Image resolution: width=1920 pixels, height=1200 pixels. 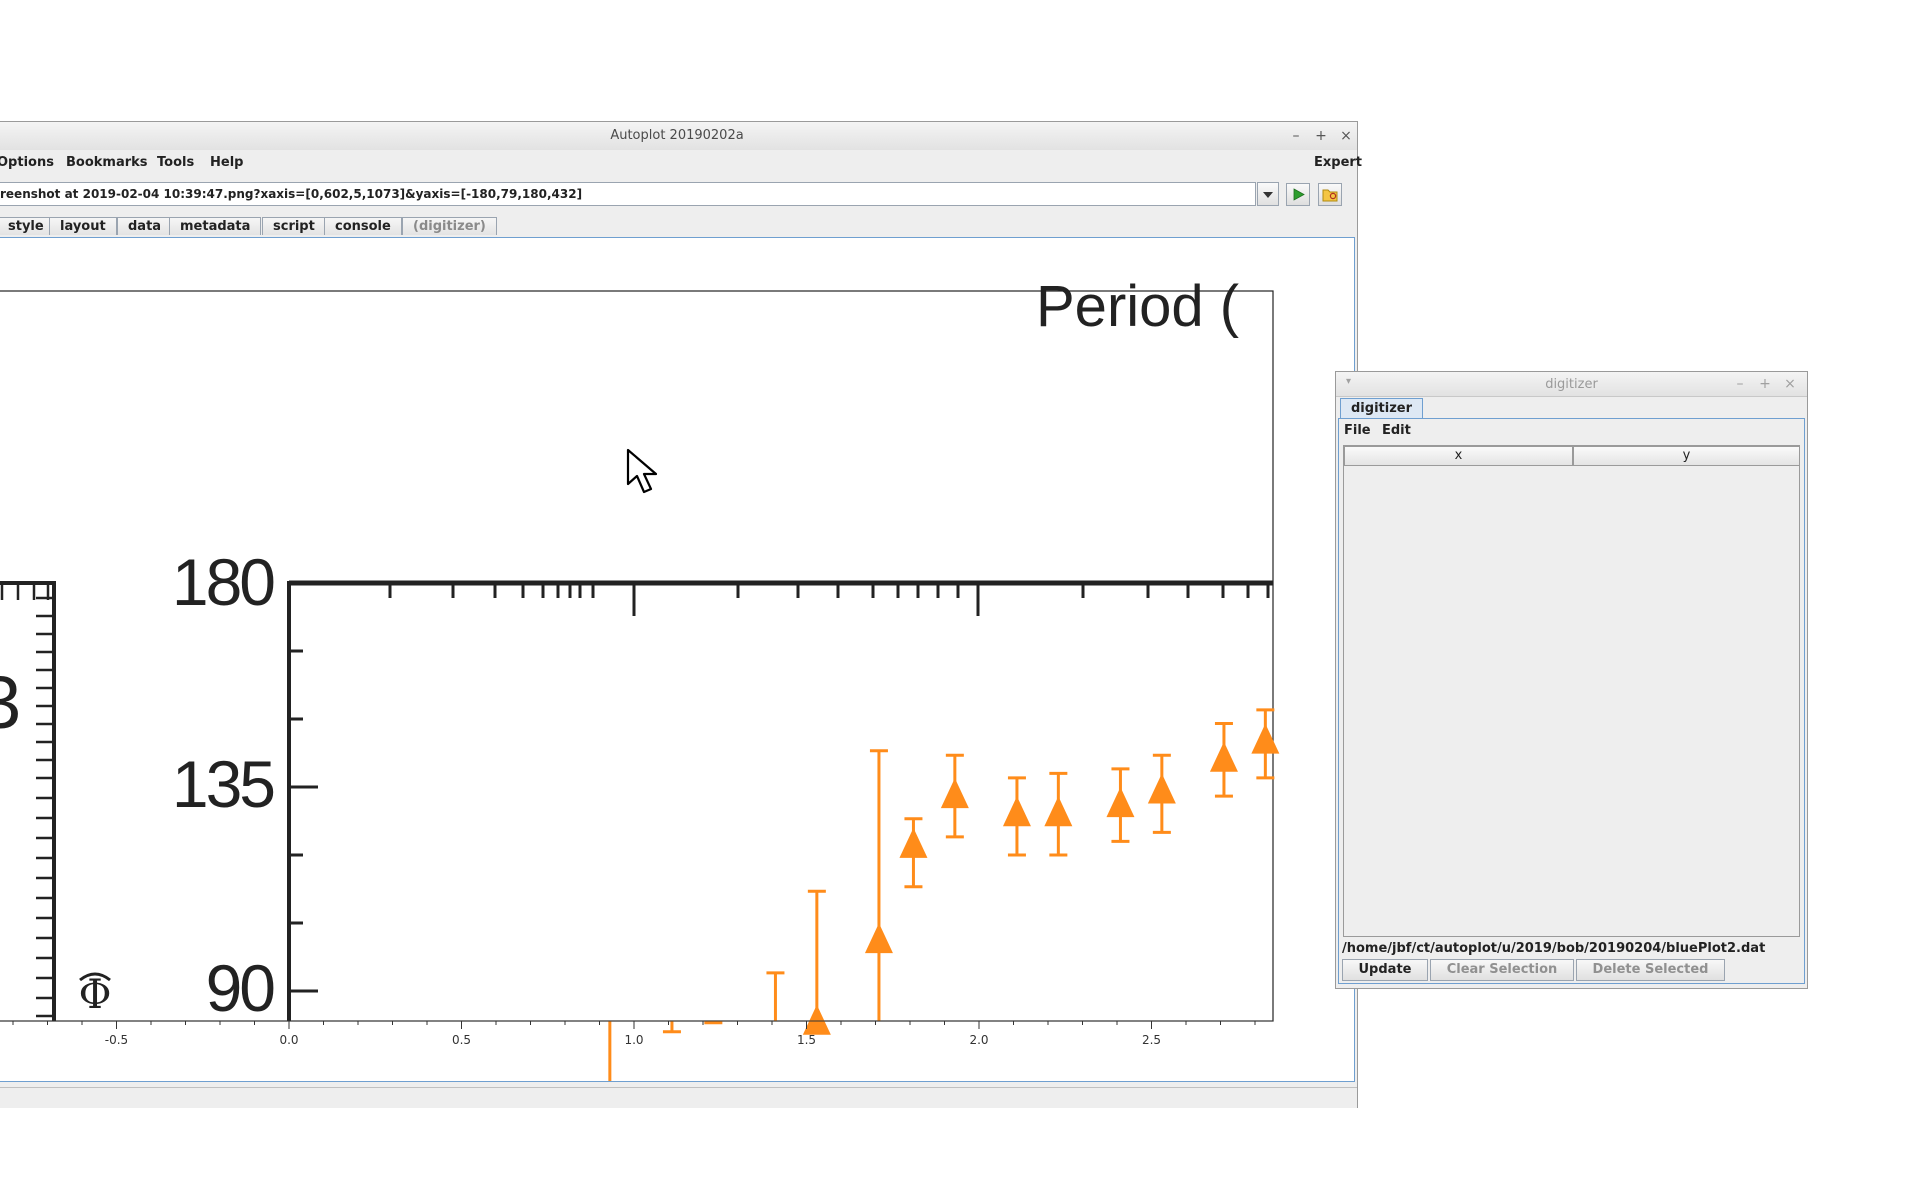 I want to click on image-y-tick-label: 90, so click(x=240, y=988).